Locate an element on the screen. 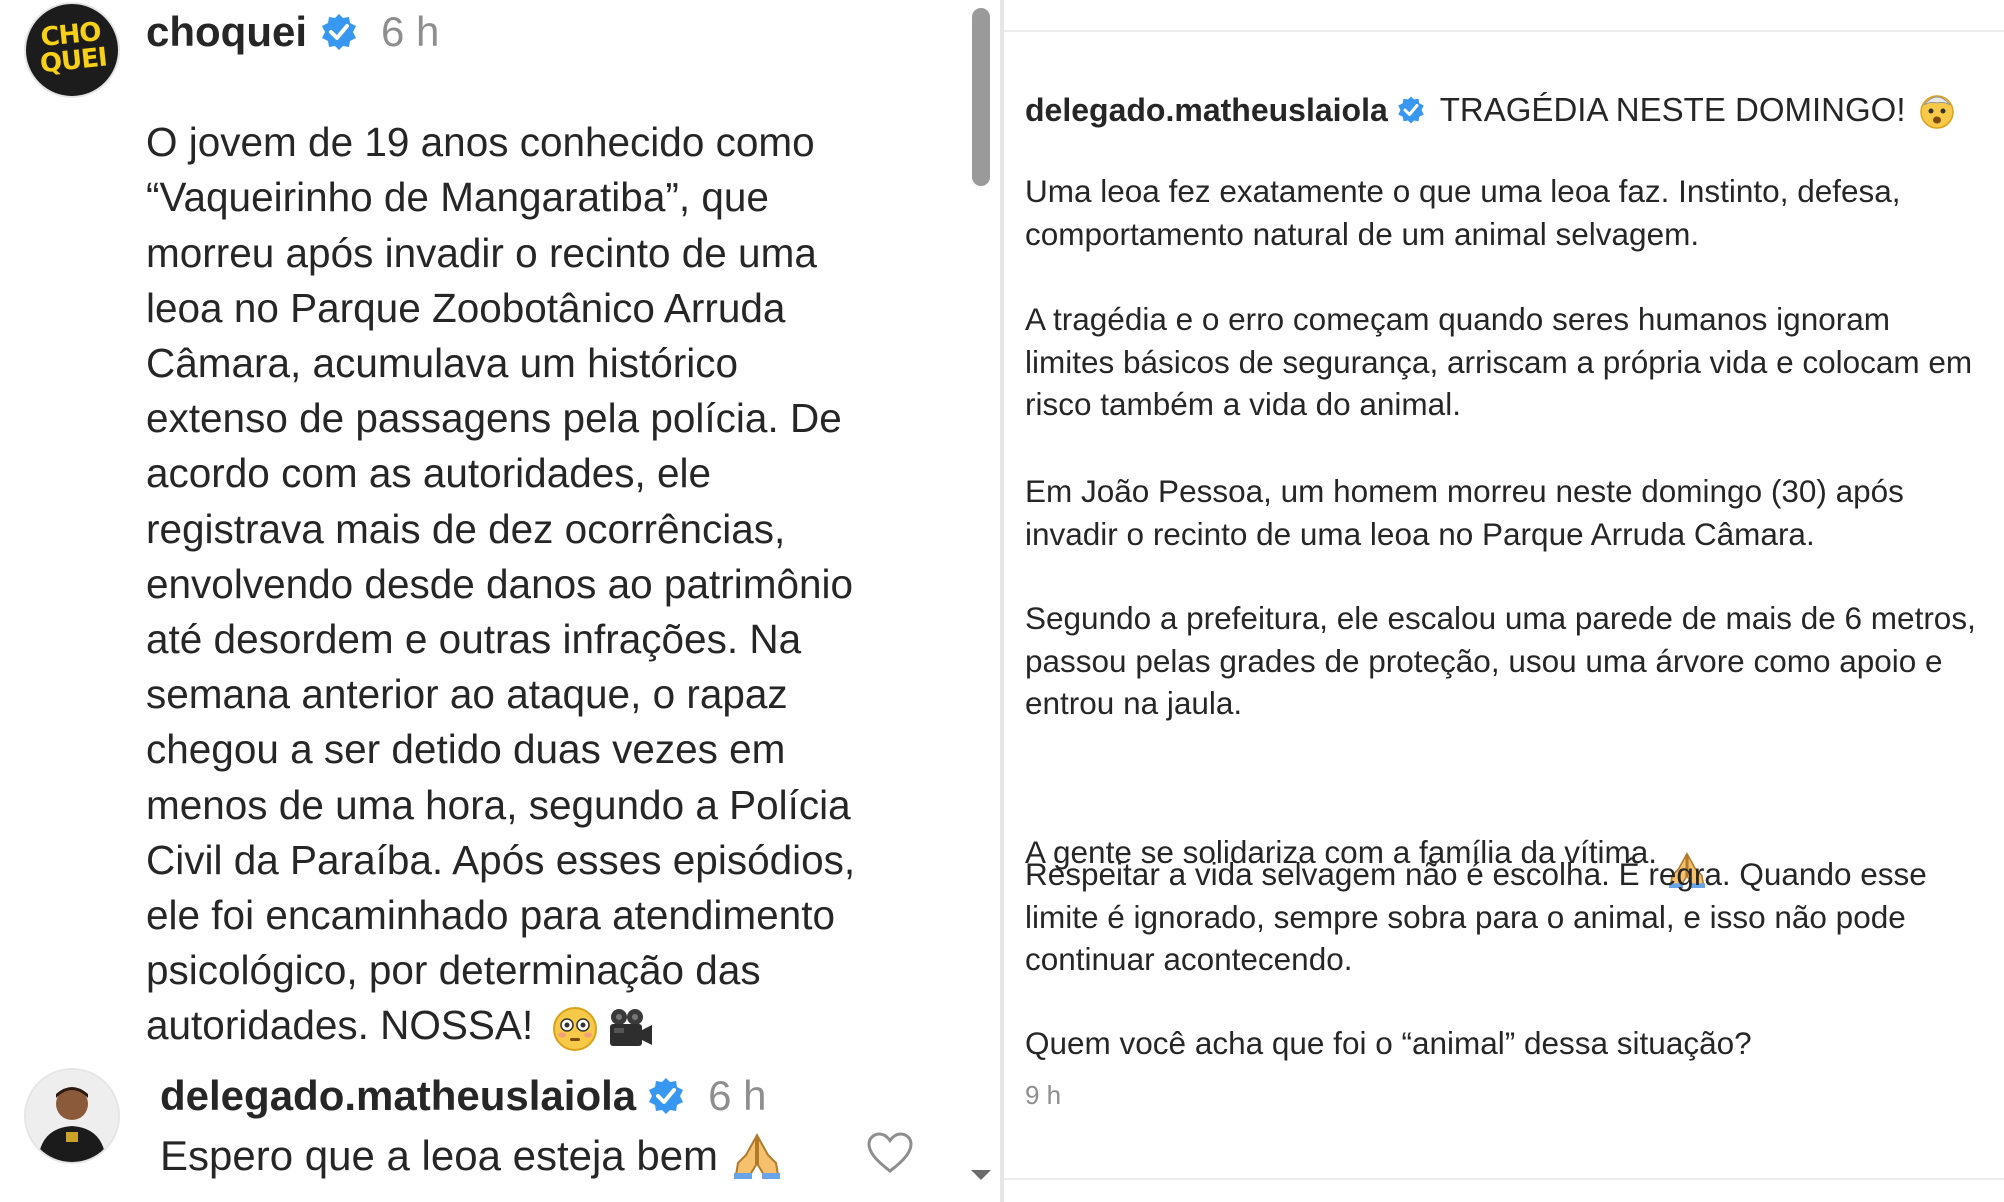 The image size is (2004, 1202). caption-headline: TRAGÉDIA NESTE DOMINGO! is located at coordinates (1672, 109).